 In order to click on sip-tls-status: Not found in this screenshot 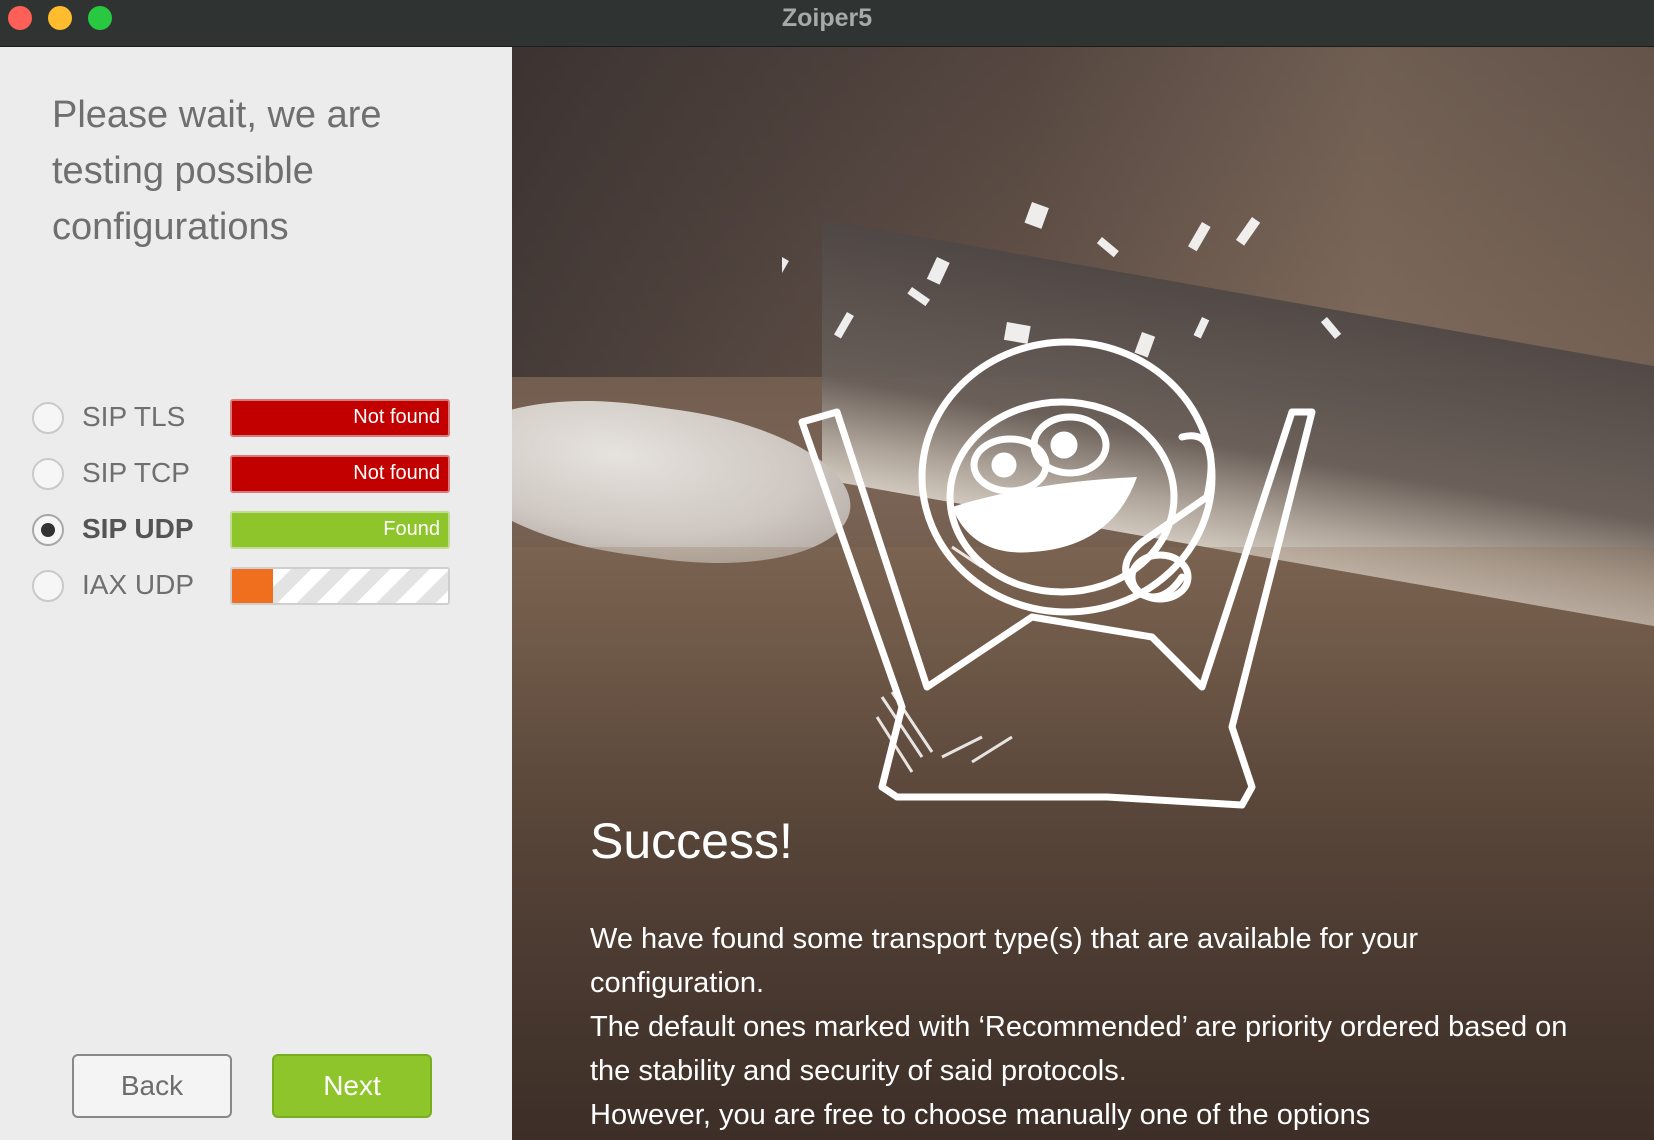, I will do `click(396, 417)`.